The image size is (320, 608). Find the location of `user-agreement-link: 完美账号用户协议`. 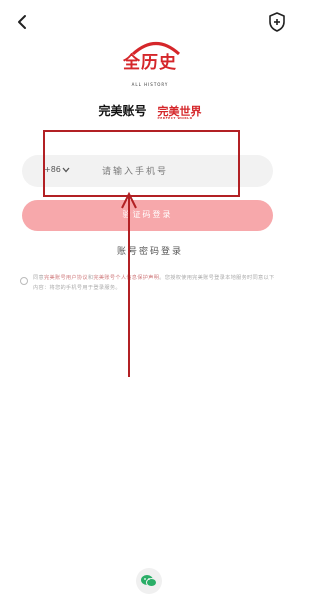

user-agreement-link: 完美账号用户协议 is located at coordinates (66, 278).